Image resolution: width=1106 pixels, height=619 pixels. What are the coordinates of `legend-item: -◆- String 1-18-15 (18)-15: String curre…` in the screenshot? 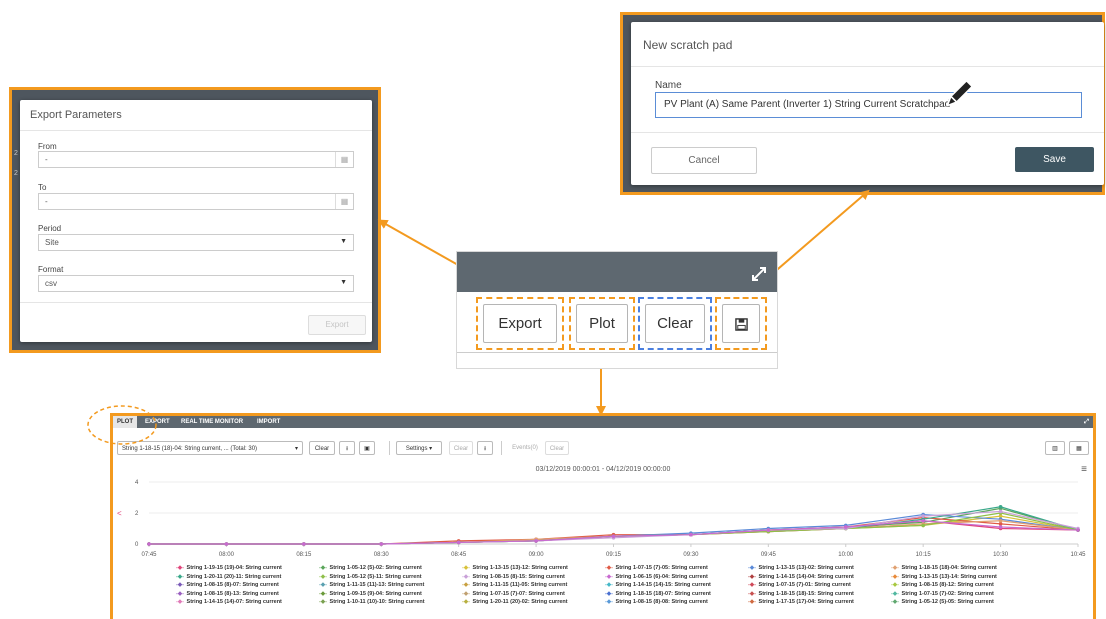 It's located at (800, 594).